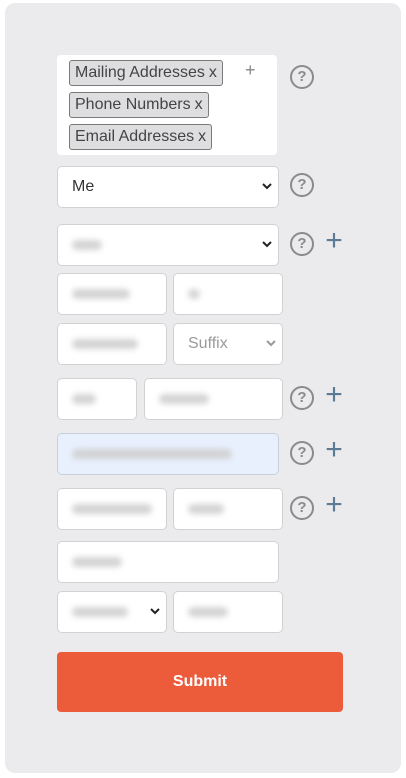 The height and width of the screenshot is (778, 406). I want to click on add-address-icon: +, so click(334, 505).